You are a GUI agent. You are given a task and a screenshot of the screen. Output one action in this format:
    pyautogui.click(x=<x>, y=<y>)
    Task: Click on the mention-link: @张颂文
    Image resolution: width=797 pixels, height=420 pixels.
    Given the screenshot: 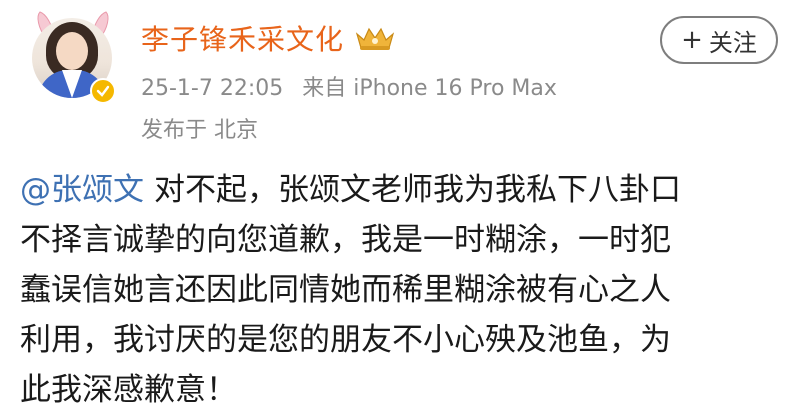 What is the action you would take?
    pyautogui.click(x=82, y=190)
    